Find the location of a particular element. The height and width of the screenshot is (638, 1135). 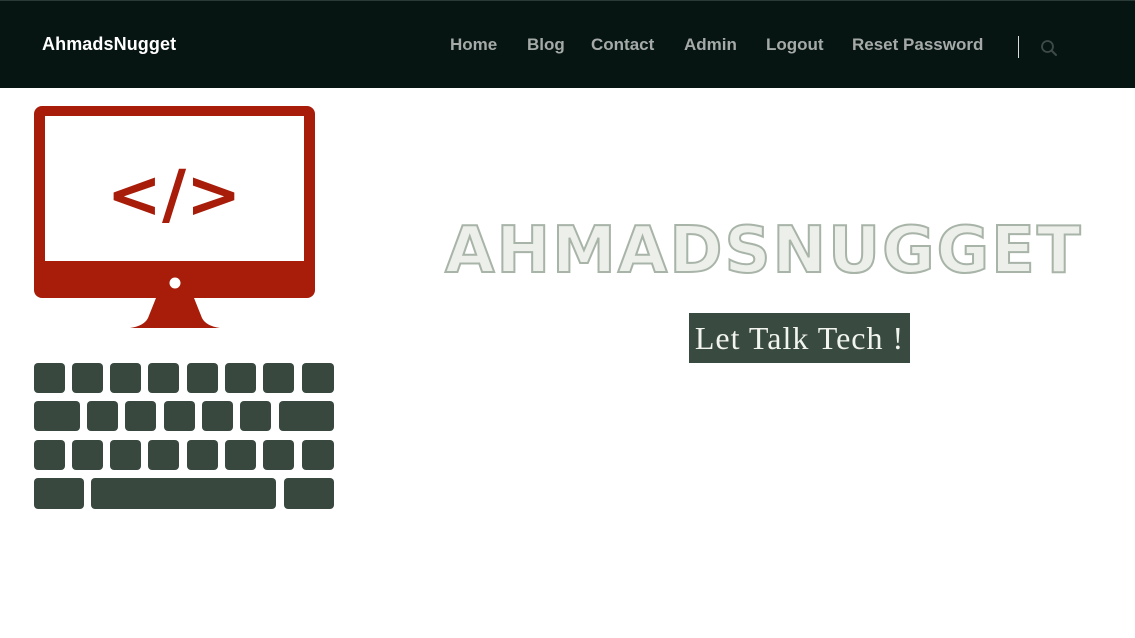

site-logo-title: AHMADSNUGGET is located at coordinates (763, 251).